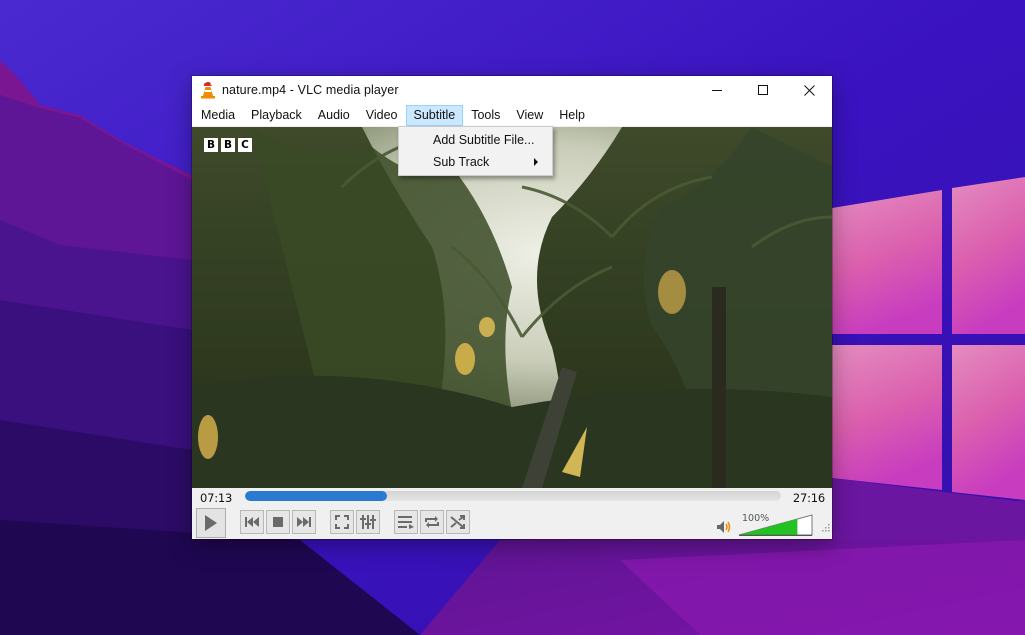 Image resolution: width=1025 pixels, height=635 pixels. I want to click on close-icon, so click(809, 90).